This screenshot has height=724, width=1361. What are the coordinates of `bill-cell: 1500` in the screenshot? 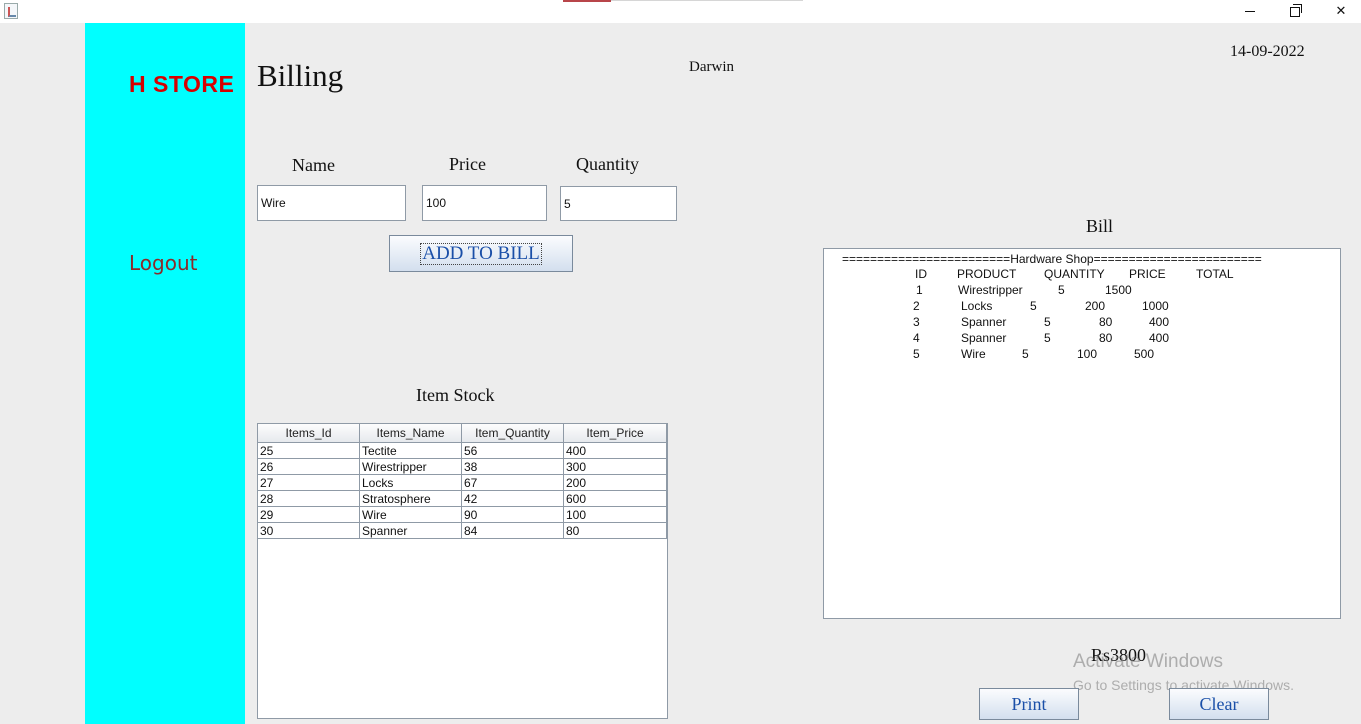 It's located at (1118, 290).